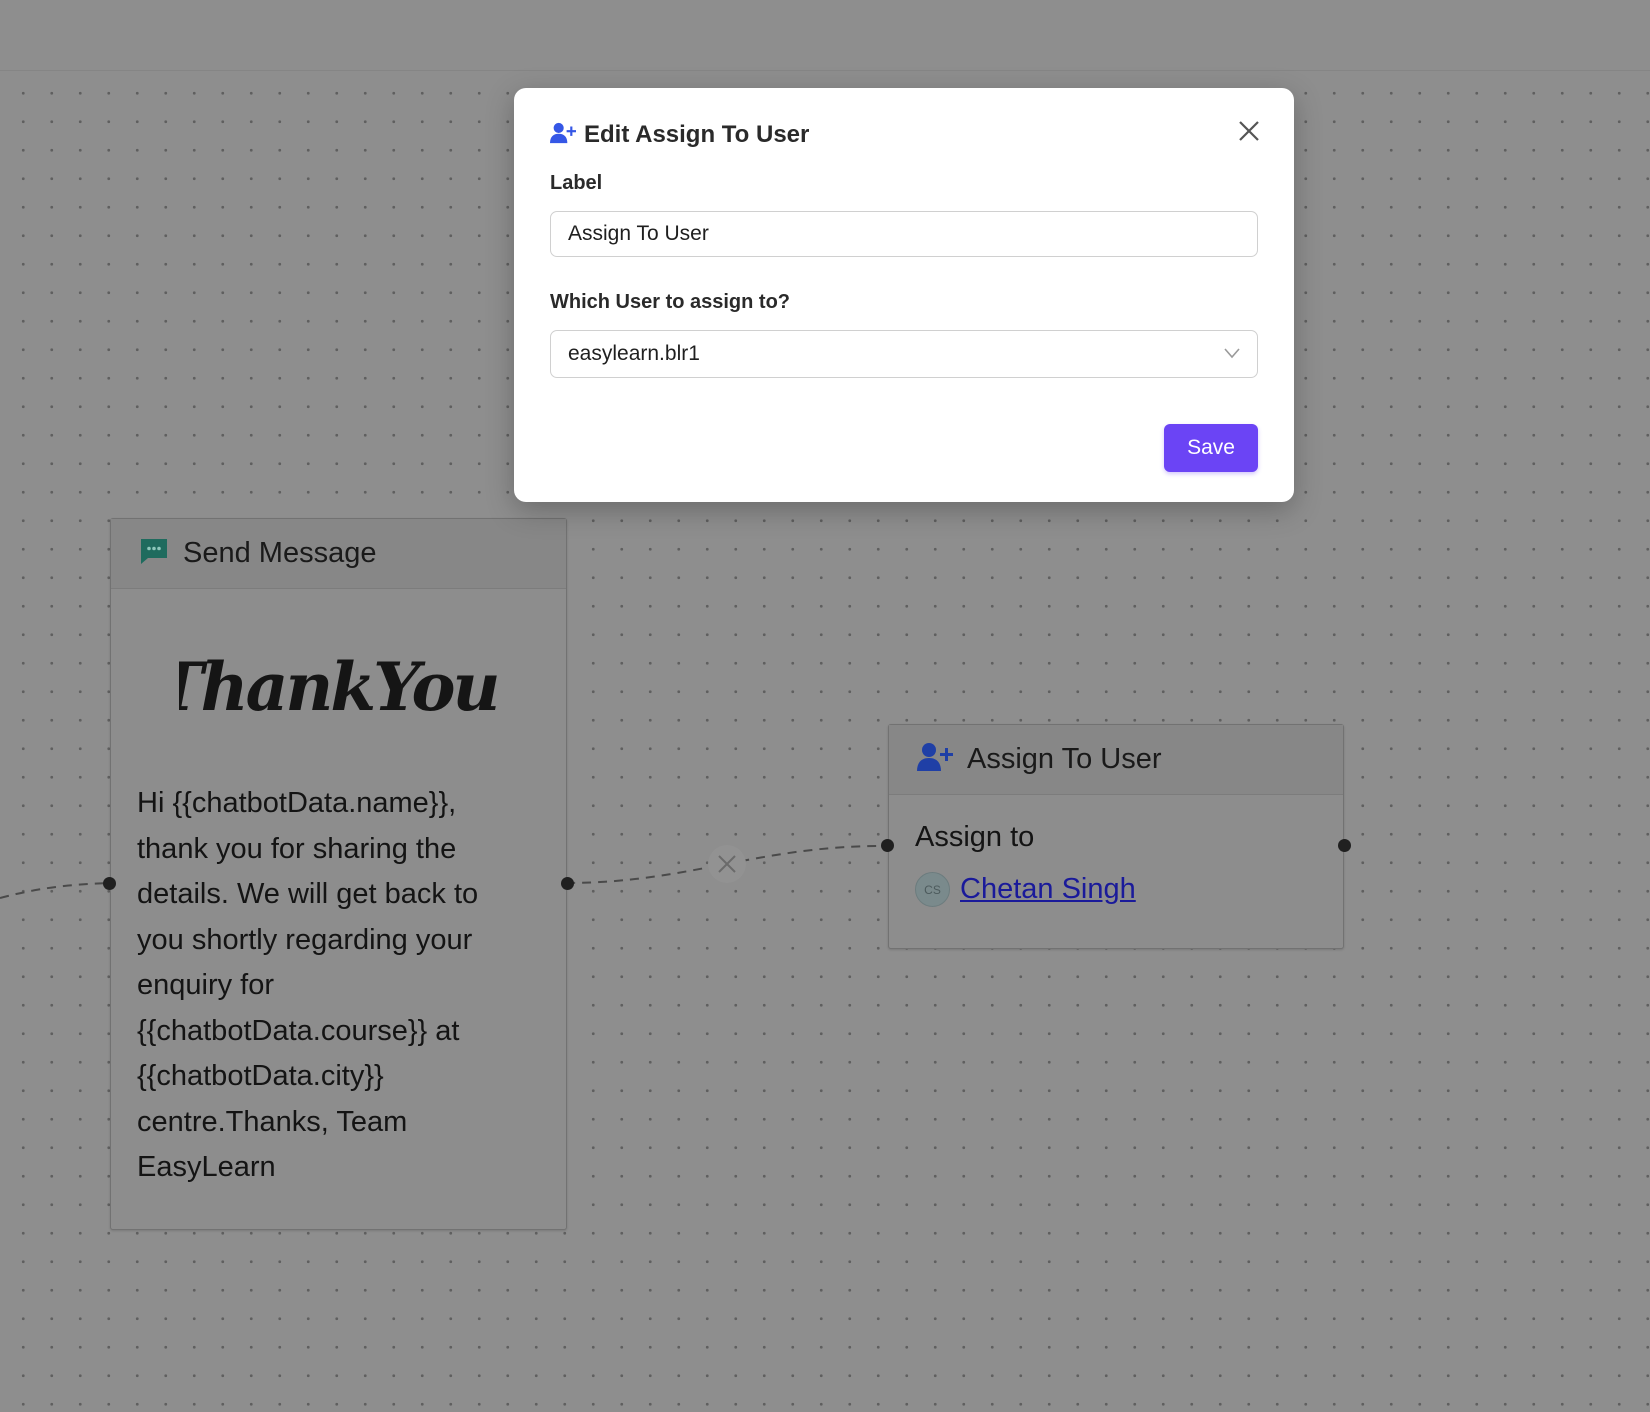 The height and width of the screenshot is (1412, 1650). I want to click on close-icon, so click(1249, 131).